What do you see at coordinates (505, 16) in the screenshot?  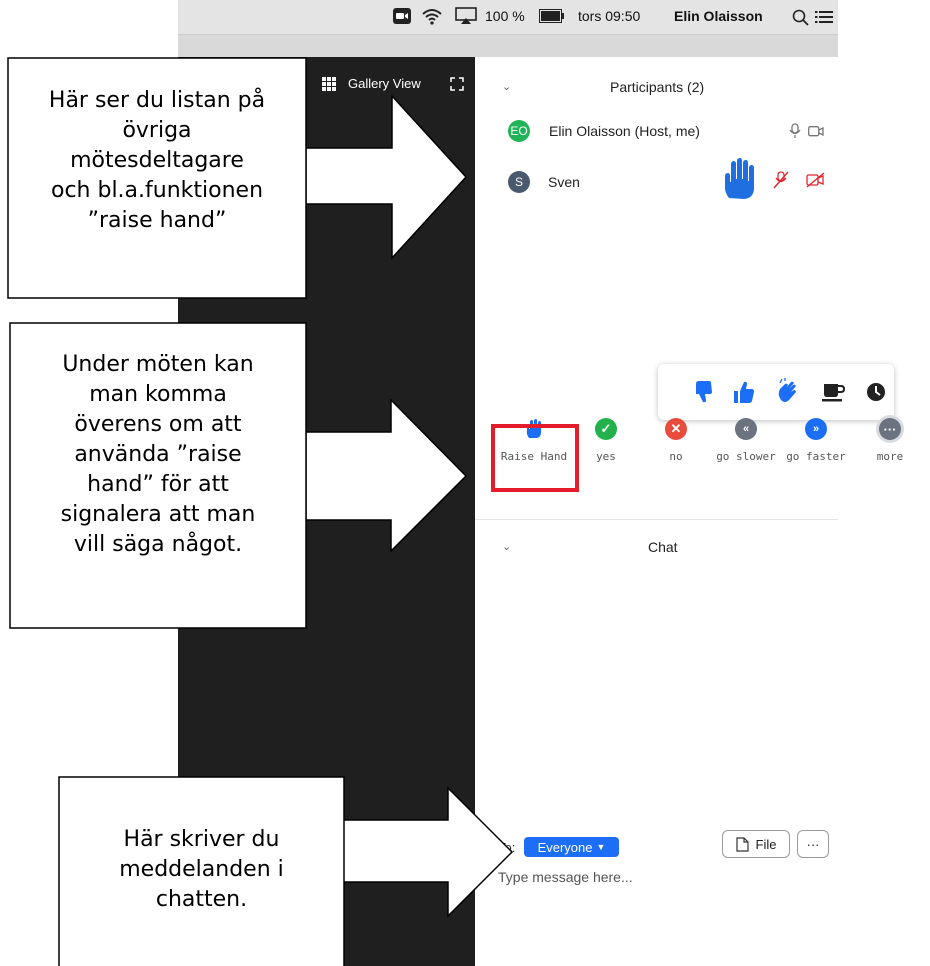 I see `battery-percent: 100 %` at bounding box center [505, 16].